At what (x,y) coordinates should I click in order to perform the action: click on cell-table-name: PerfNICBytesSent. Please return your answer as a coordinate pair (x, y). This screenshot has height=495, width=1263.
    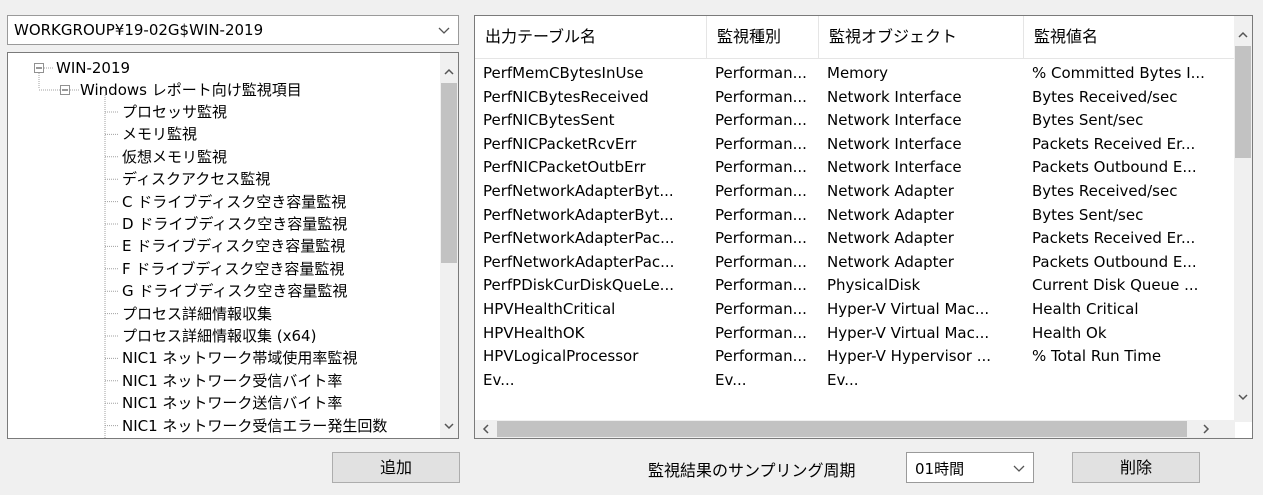
    Looking at the image, I should click on (549, 120).